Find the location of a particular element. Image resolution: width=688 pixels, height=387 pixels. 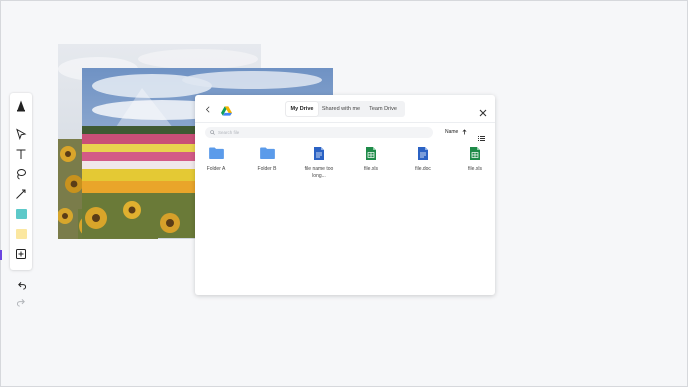

google-drive-icon is located at coordinates (226, 109).